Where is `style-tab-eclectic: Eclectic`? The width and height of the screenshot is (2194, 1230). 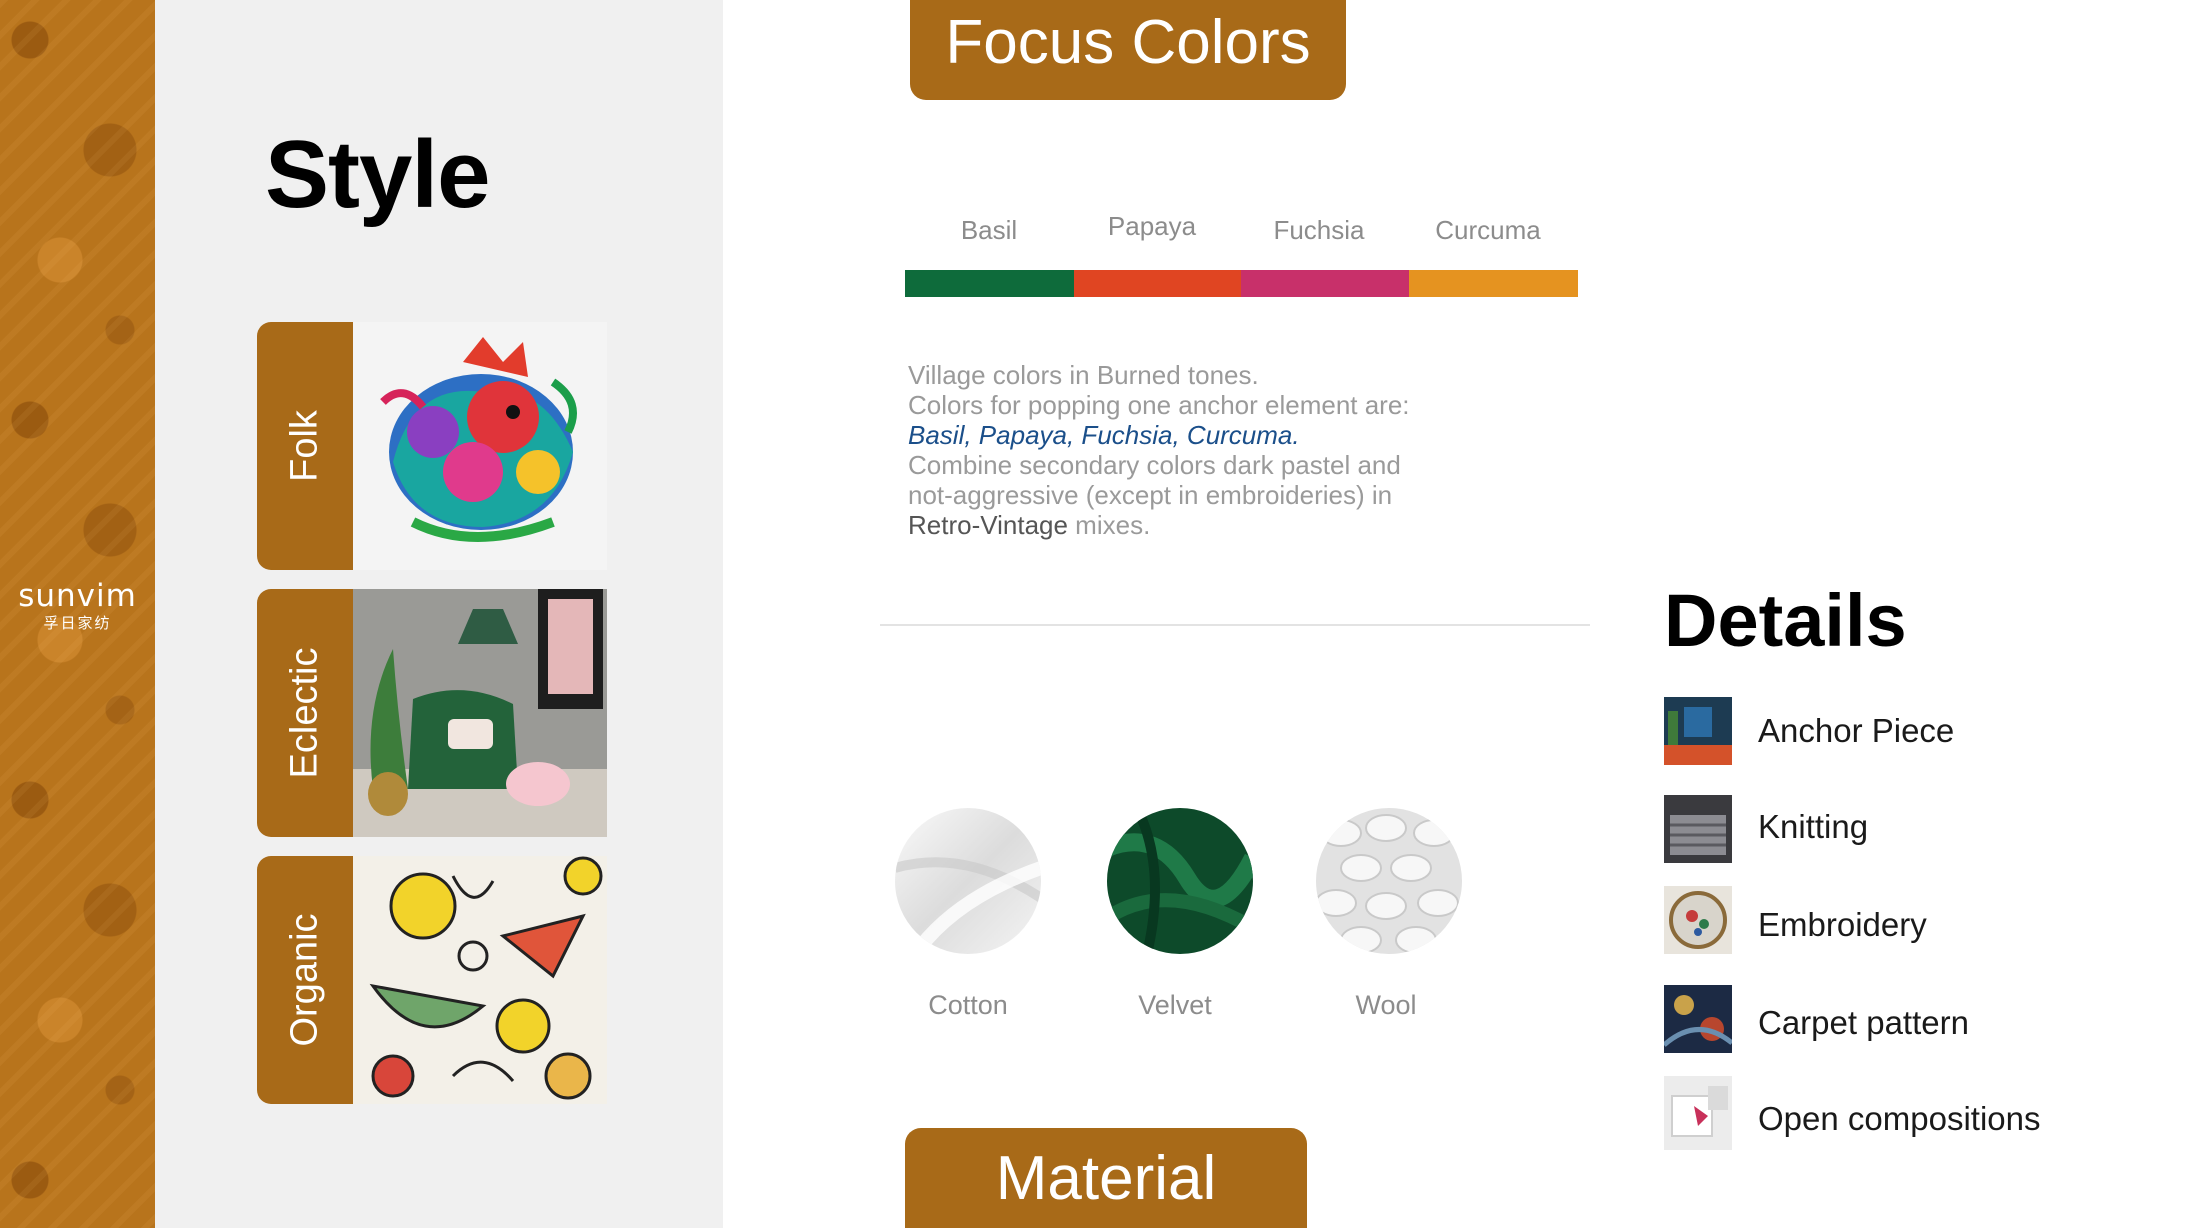
style-tab-eclectic: Eclectic is located at coordinates (305, 713).